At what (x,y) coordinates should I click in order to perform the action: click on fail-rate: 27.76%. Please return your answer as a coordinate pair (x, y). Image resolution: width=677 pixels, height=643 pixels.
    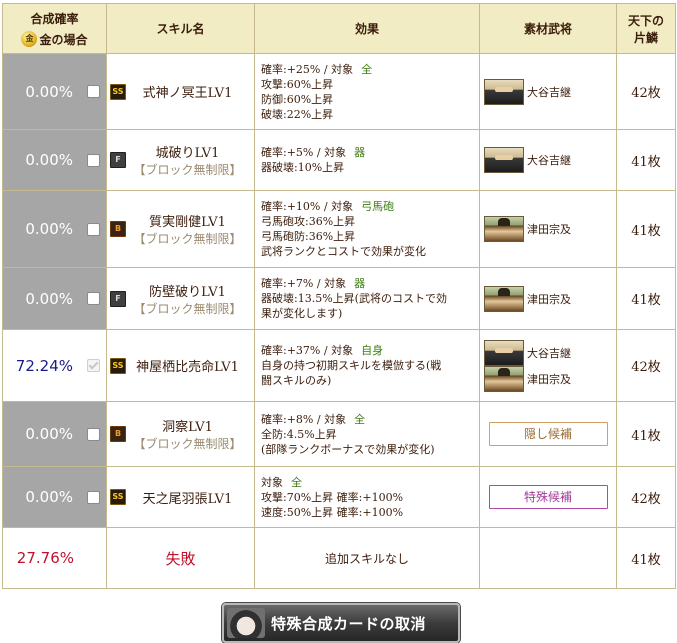
    Looking at the image, I should click on (45, 558).